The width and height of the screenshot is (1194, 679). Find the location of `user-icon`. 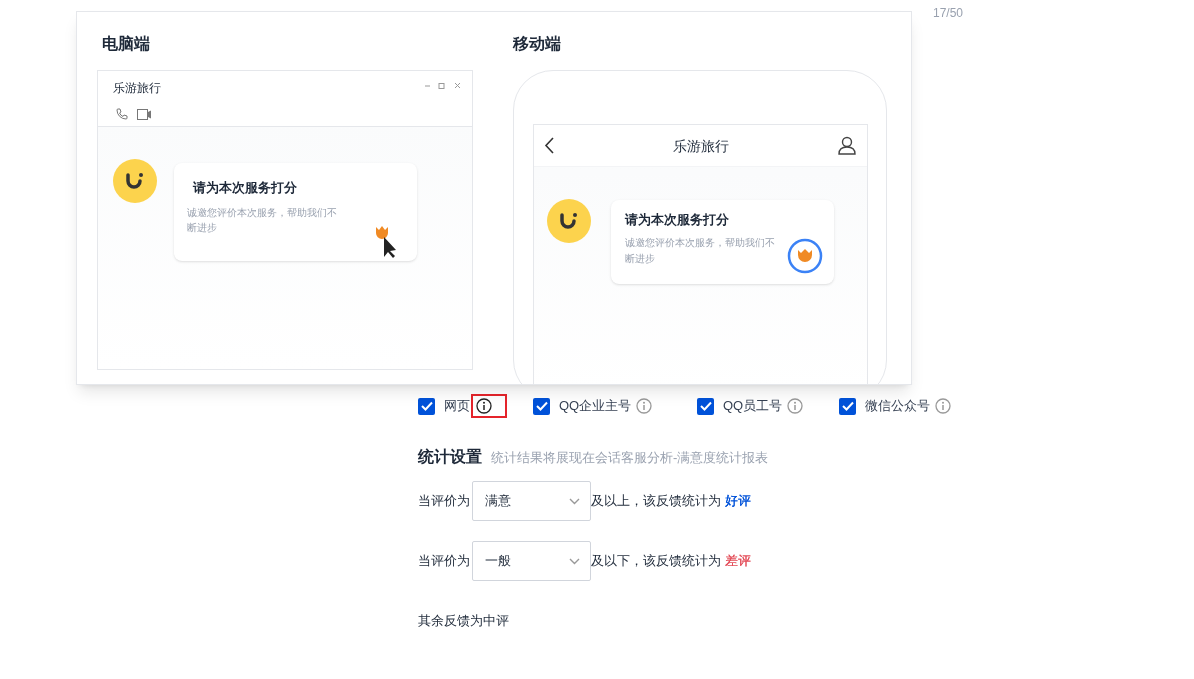

user-icon is located at coordinates (847, 145).